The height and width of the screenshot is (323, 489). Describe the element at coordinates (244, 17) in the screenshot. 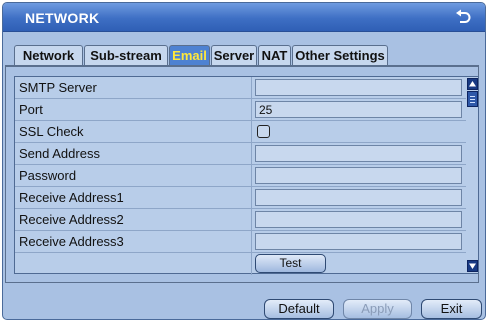

I see `title-bar: NETWORK` at that location.